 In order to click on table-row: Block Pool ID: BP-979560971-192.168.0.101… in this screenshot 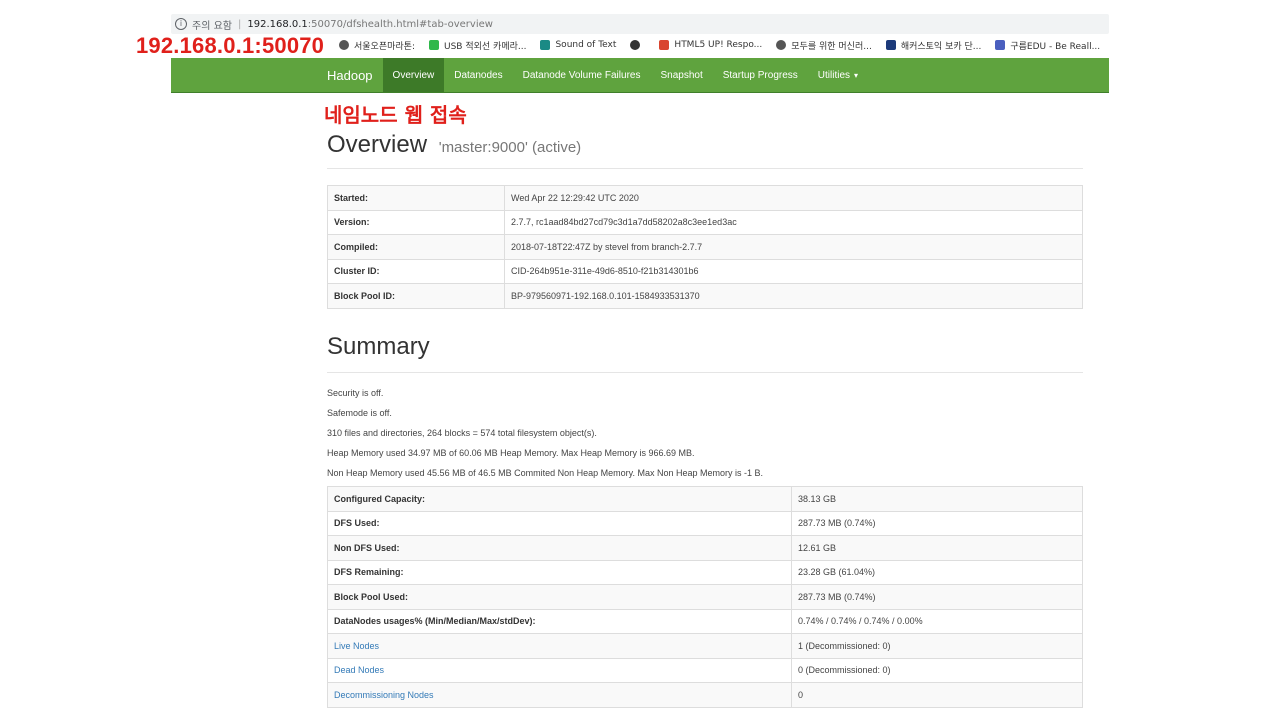, I will do `click(705, 296)`.